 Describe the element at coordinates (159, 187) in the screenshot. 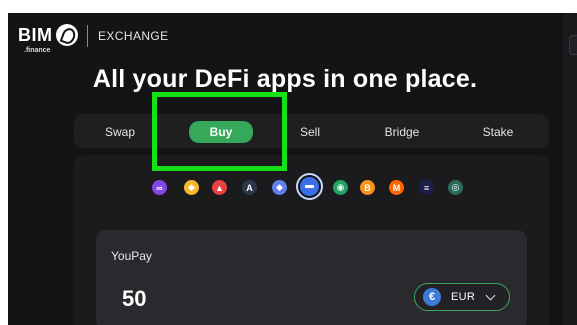

I see `polygon-icon: ∞` at that location.